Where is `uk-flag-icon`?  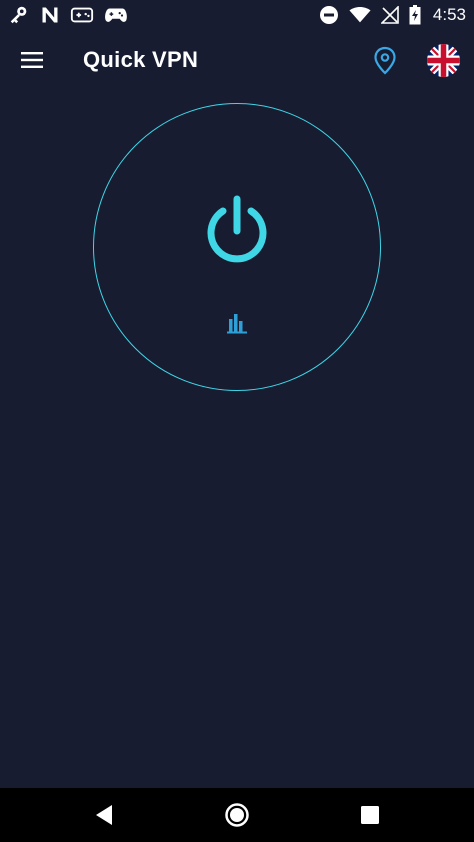 uk-flag-icon is located at coordinates (443, 60).